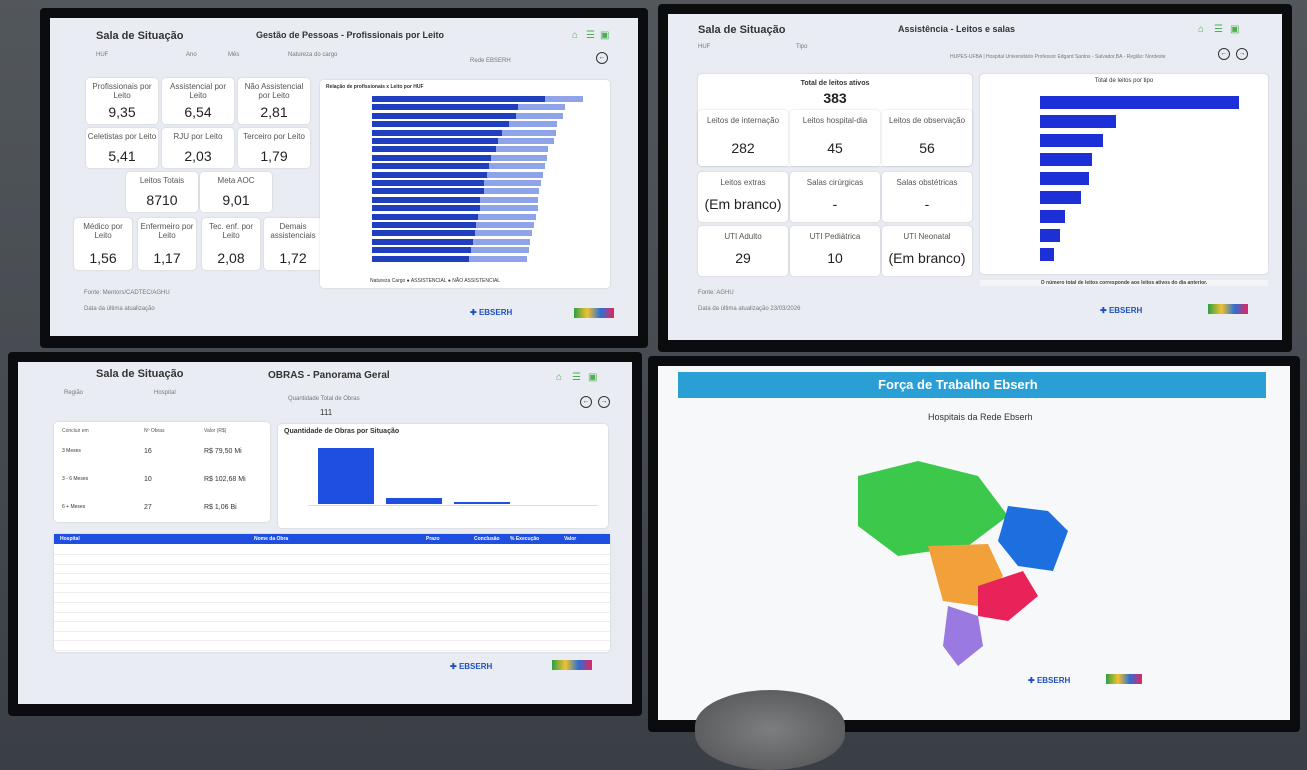  What do you see at coordinates (801, 47) in the screenshot?
I see `filter-tipo: Tipo` at bounding box center [801, 47].